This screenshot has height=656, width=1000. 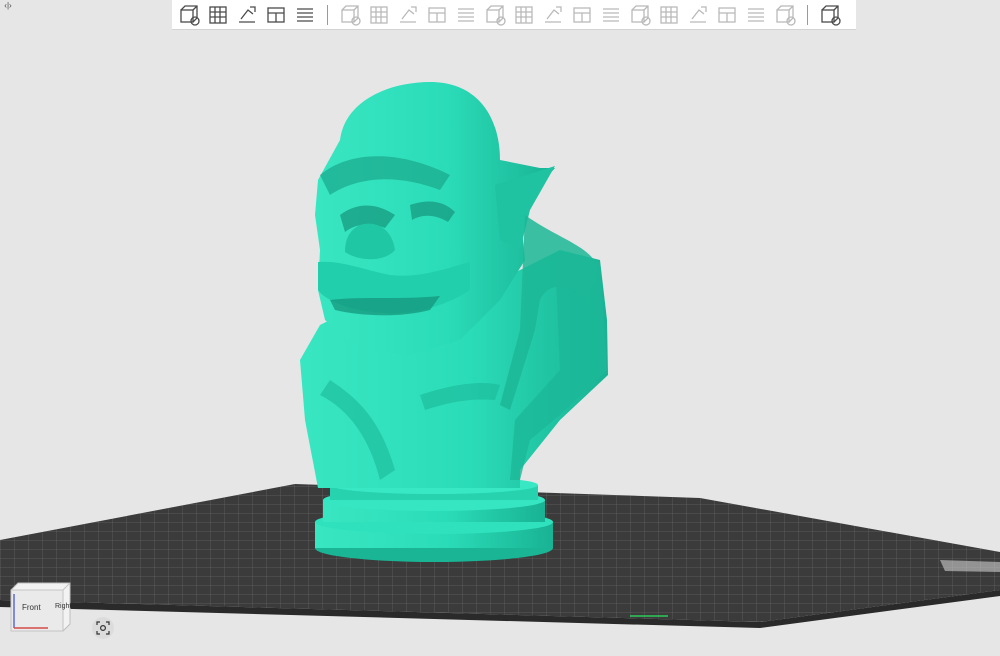 I want to click on add-plate-icon, so click(x=218, y=14).